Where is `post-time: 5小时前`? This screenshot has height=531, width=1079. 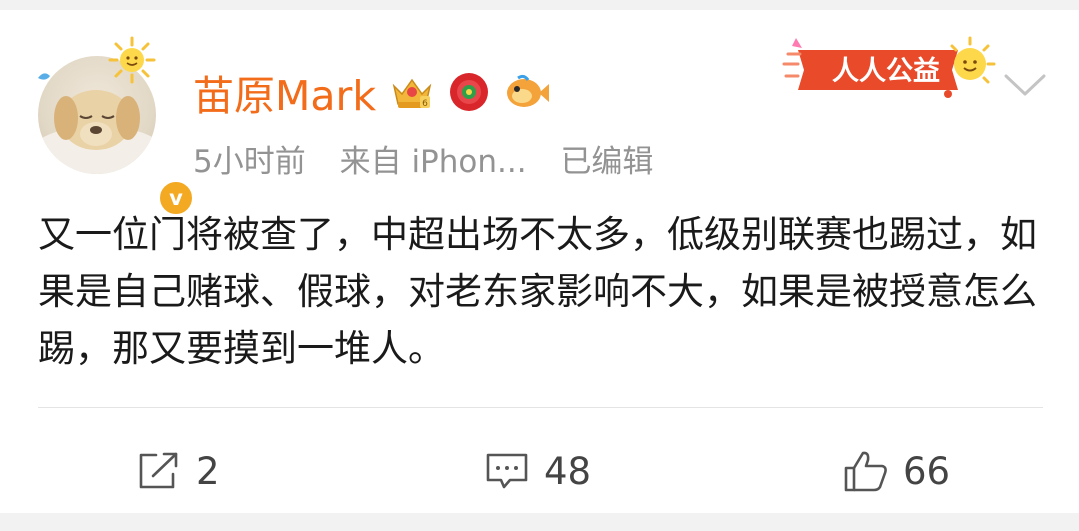 post-time: 5小时前 is located at coordinates (249, 162).